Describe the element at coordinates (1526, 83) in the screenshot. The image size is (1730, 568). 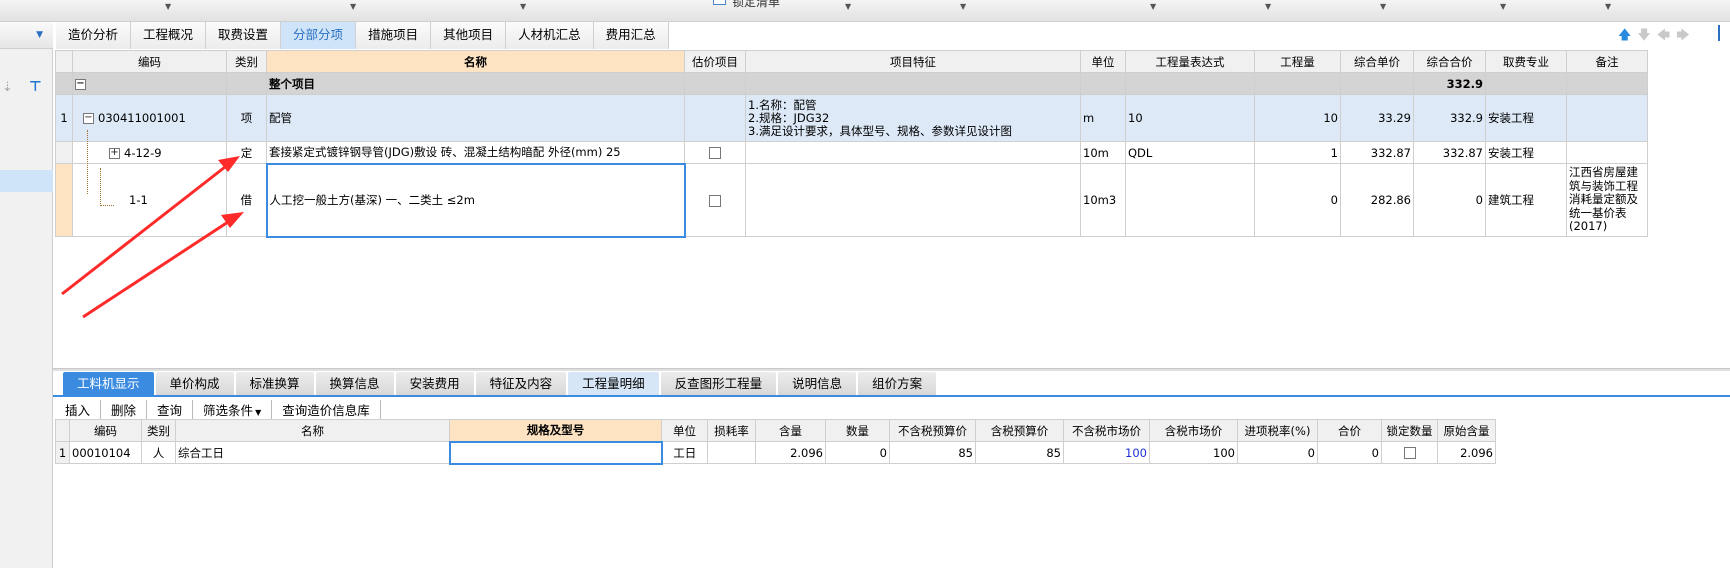
I see `specialty-cell` at that location.